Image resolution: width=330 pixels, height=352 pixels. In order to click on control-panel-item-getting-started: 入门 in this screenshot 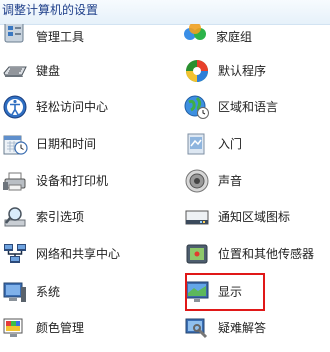, I will do `click(257, 144)`.